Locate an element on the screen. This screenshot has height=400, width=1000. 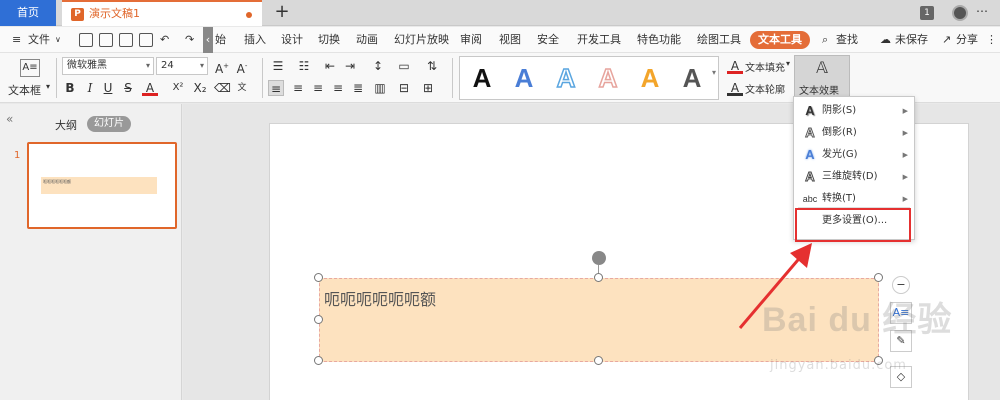
reflection-a-icon: A is located at coordinates (810, 133).